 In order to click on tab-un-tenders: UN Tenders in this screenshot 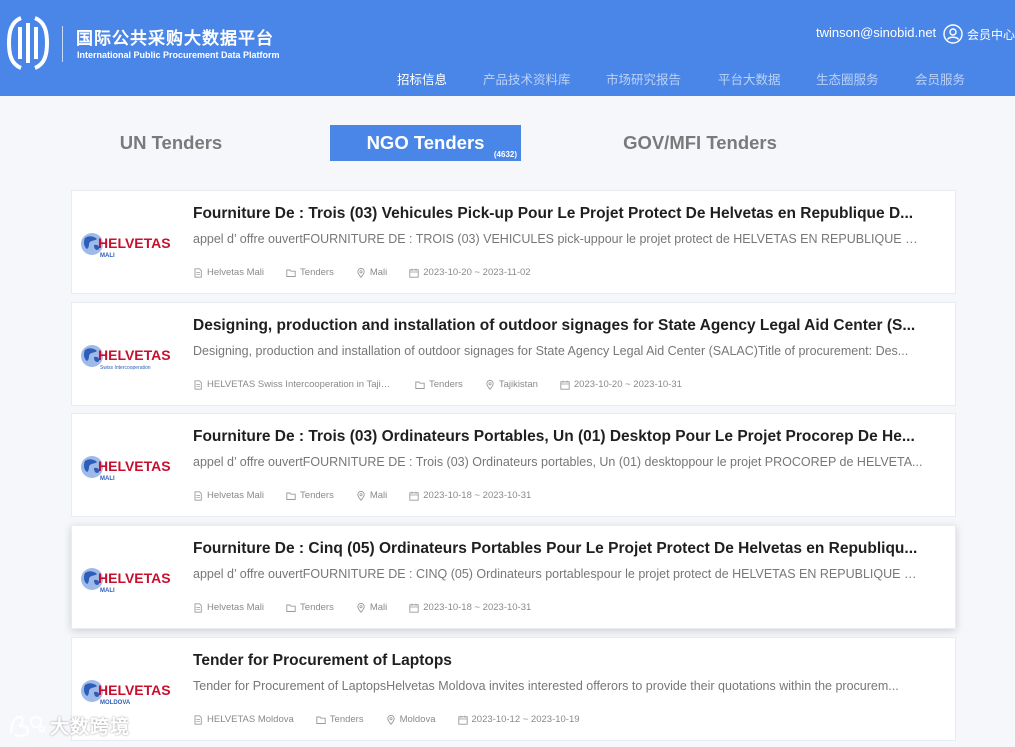, I will do `click(171, 143)`.